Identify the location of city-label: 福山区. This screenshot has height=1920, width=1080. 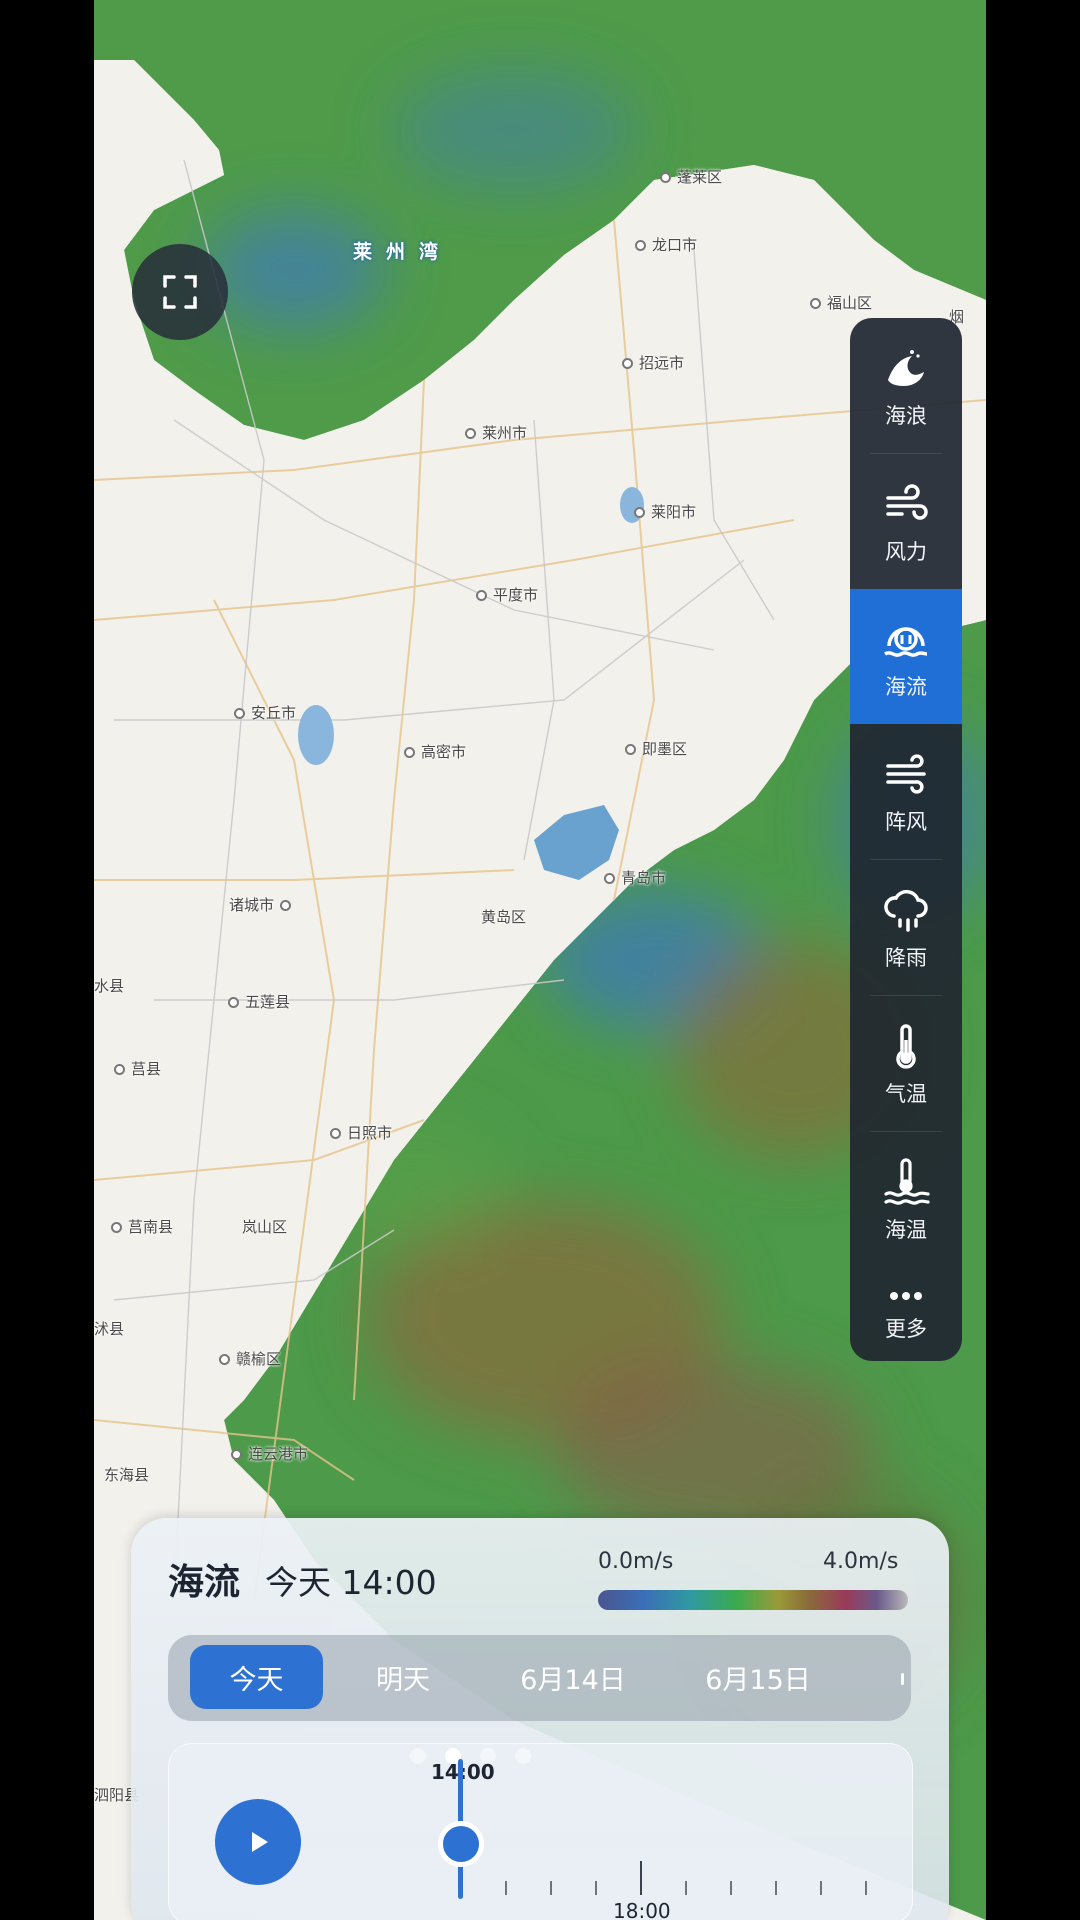
(841, 302).